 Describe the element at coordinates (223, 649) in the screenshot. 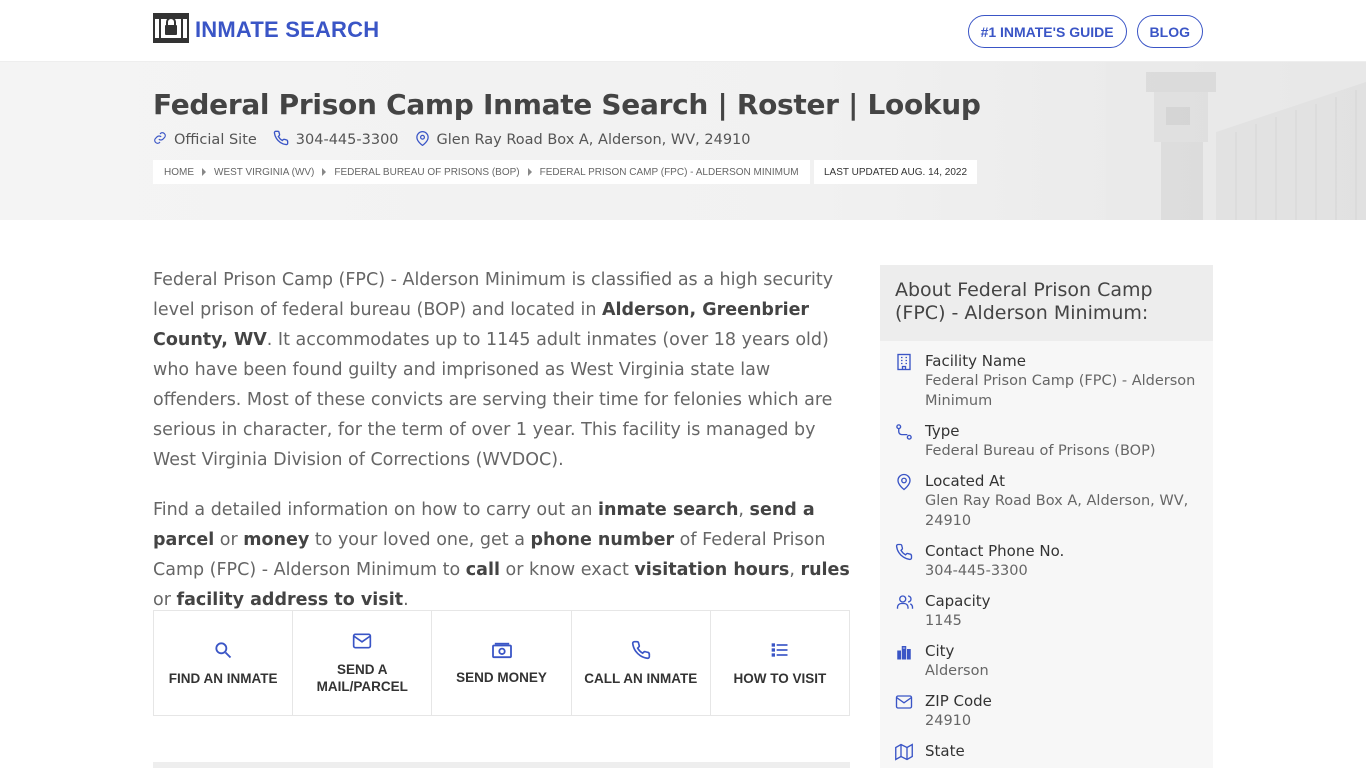

I see `search-icon` at that location.